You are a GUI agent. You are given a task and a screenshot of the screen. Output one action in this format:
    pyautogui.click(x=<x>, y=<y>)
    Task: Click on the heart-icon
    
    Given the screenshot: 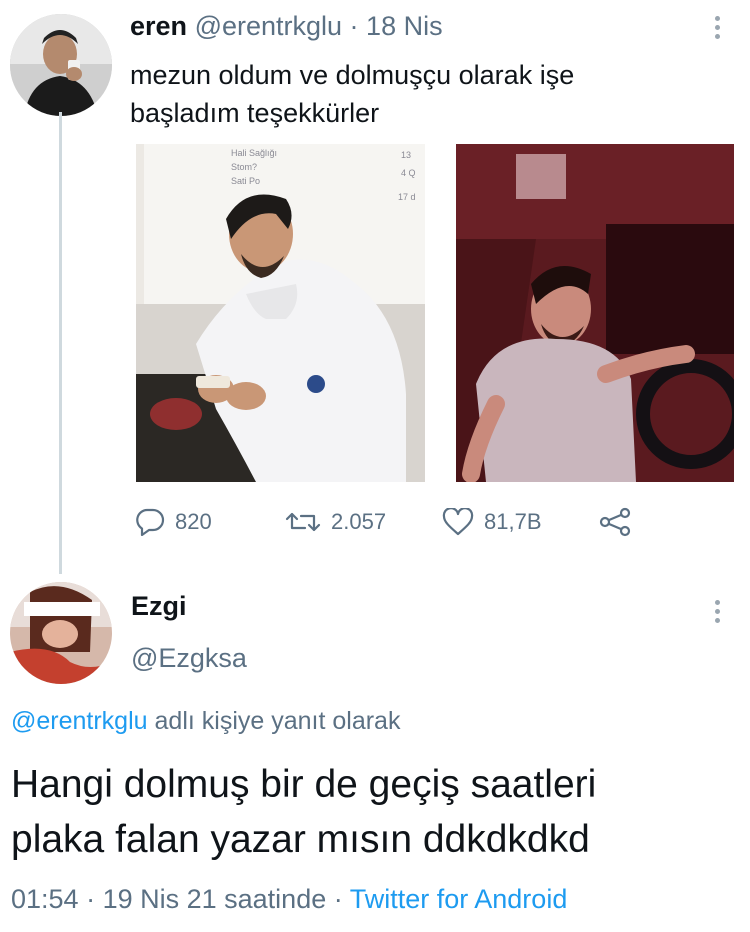 What is the action you would take?
    pyautogui.click(x=458, y=522)
    